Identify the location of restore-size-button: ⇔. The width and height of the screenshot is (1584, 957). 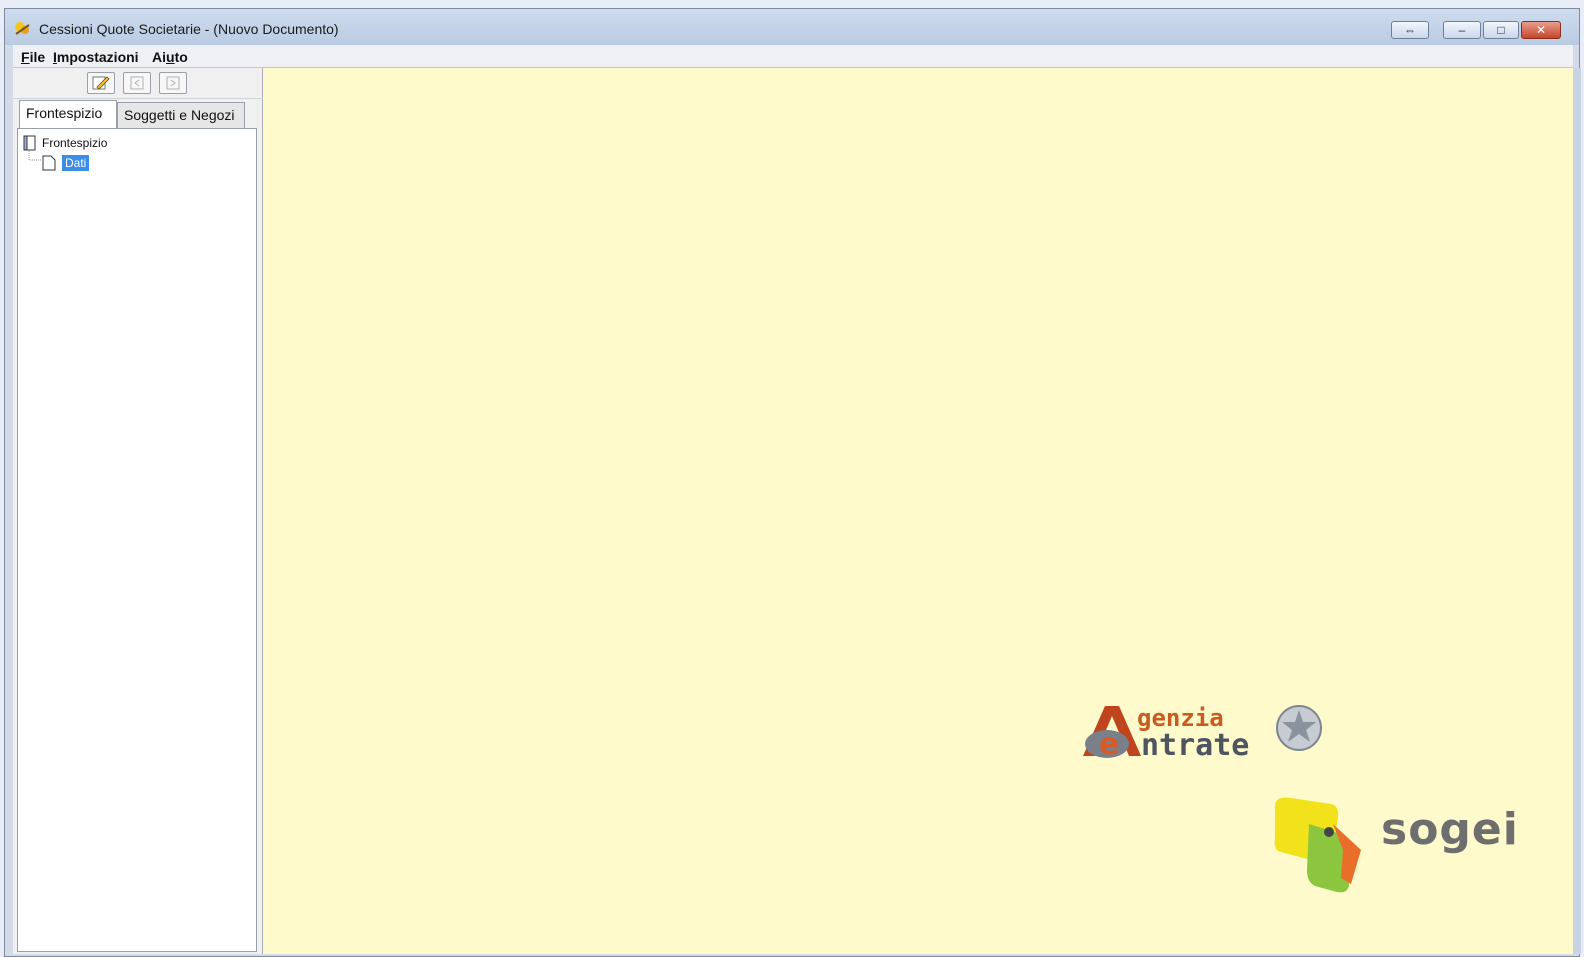
(1410, 30).